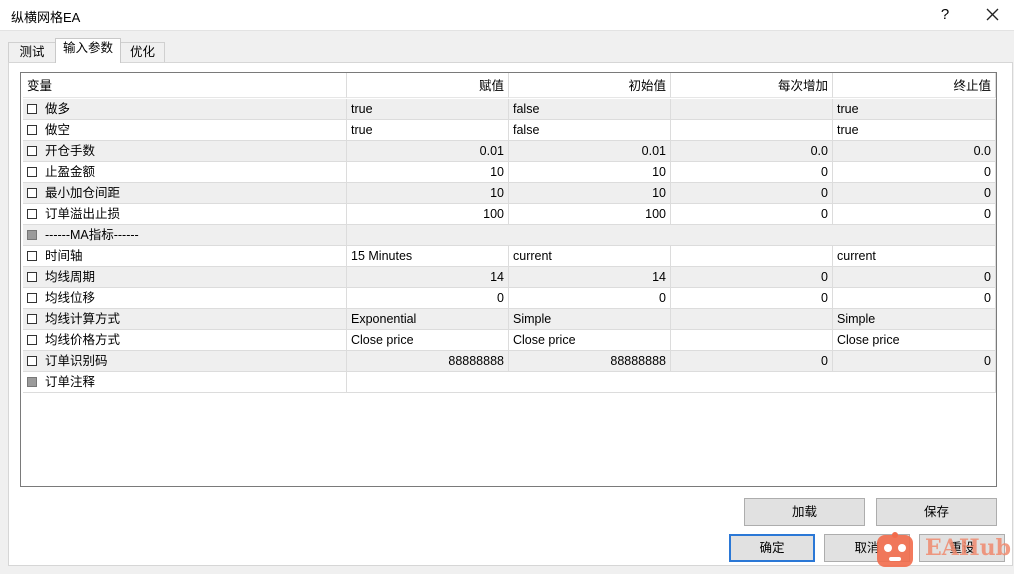 The width and height of the screenshot is (1014, 574). I want to click on param-start: 100, so click(590, 214).